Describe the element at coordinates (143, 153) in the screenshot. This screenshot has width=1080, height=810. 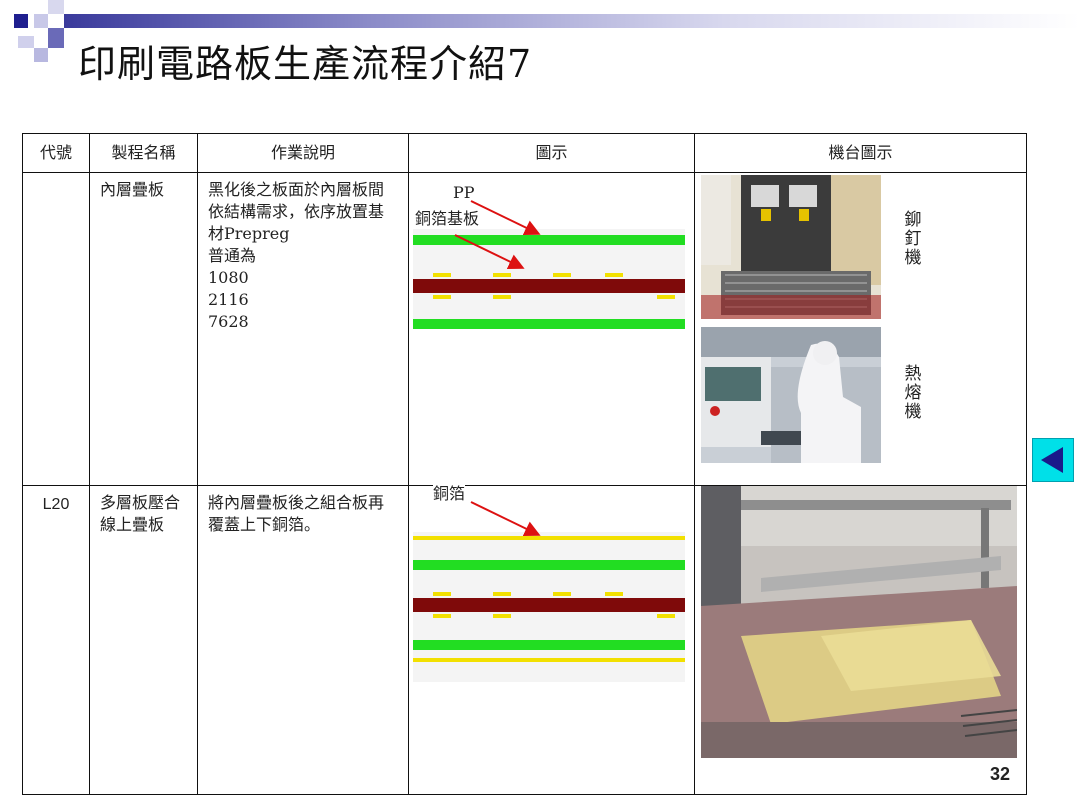
I see `header-process-name: 製程名稱` at that location.